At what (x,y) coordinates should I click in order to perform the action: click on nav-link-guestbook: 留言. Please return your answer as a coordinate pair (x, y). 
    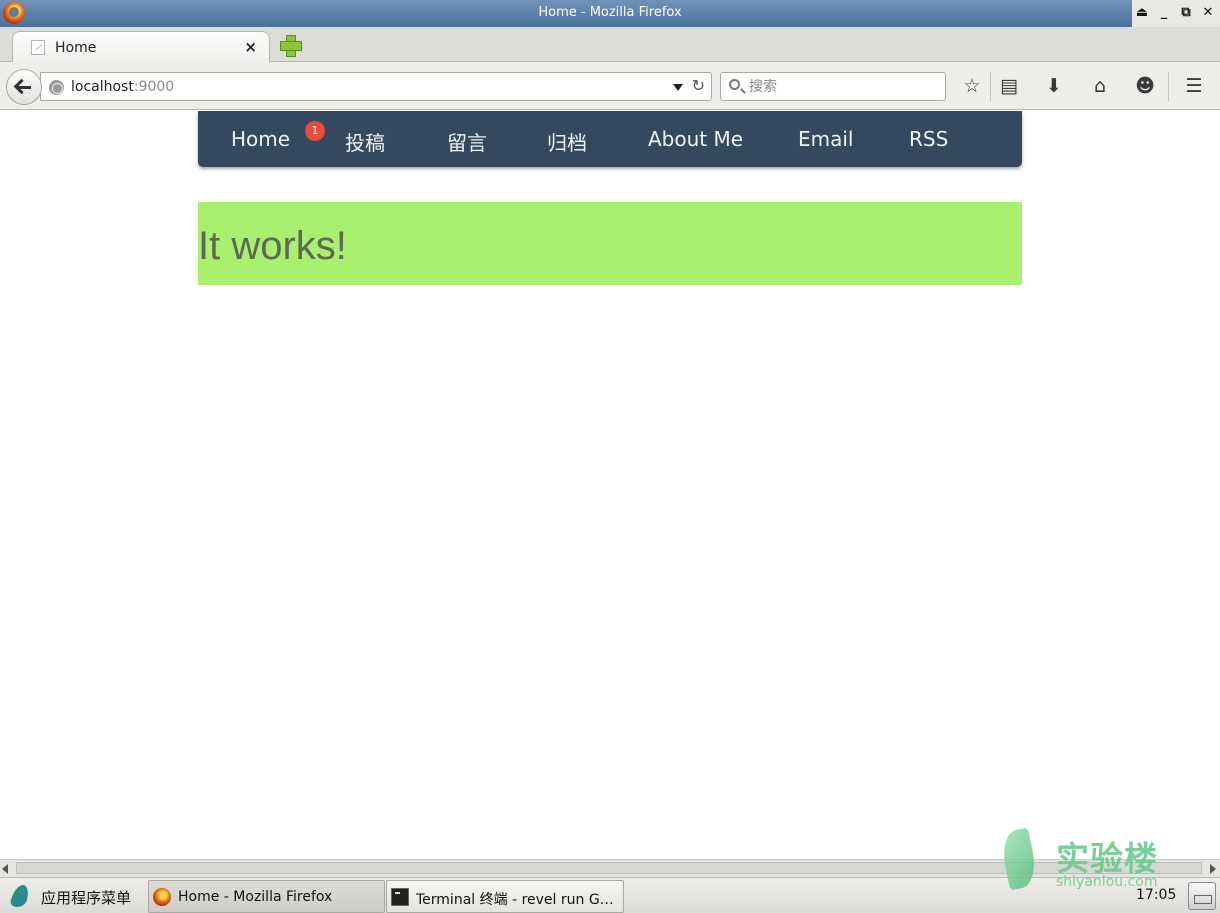
    Looking at the image, I should click on (467, 141).